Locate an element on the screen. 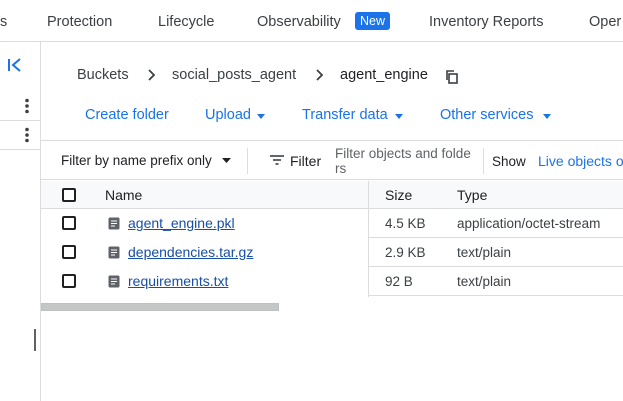 This screenshot has width=623, height=401. upload-button: Upload is located at coordinates (228, 115).